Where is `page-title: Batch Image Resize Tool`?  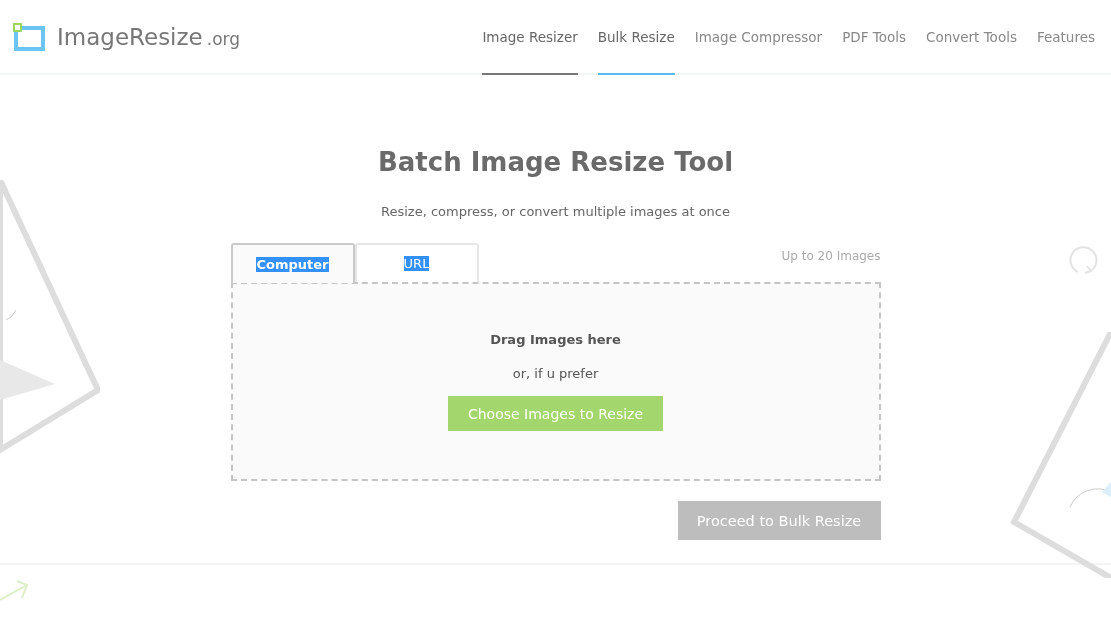
page-title: Batch Image Resize Tool is located at coordinates (555, 162).